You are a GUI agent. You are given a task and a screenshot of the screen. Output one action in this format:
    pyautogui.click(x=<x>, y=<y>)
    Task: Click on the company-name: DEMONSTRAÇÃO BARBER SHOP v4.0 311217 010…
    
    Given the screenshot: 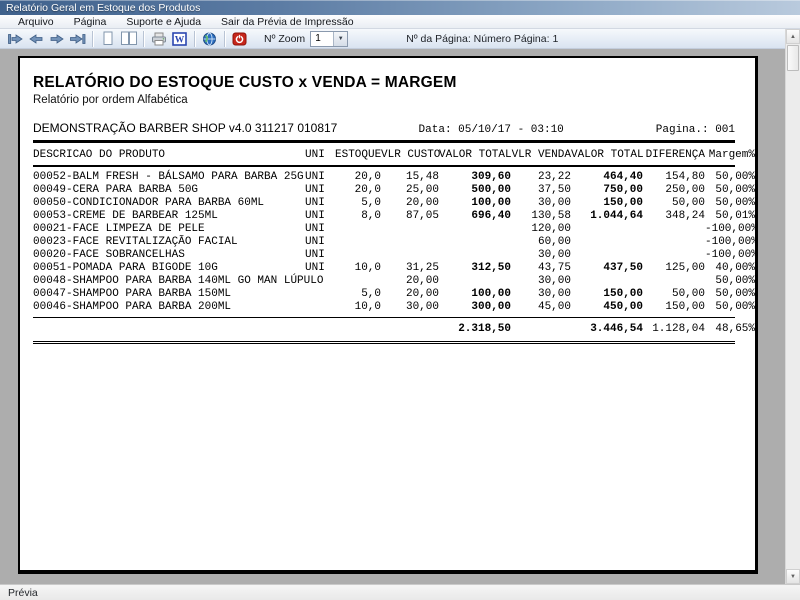 What is the action you would take?
    pyautogui.click(x=185, y=128)
    